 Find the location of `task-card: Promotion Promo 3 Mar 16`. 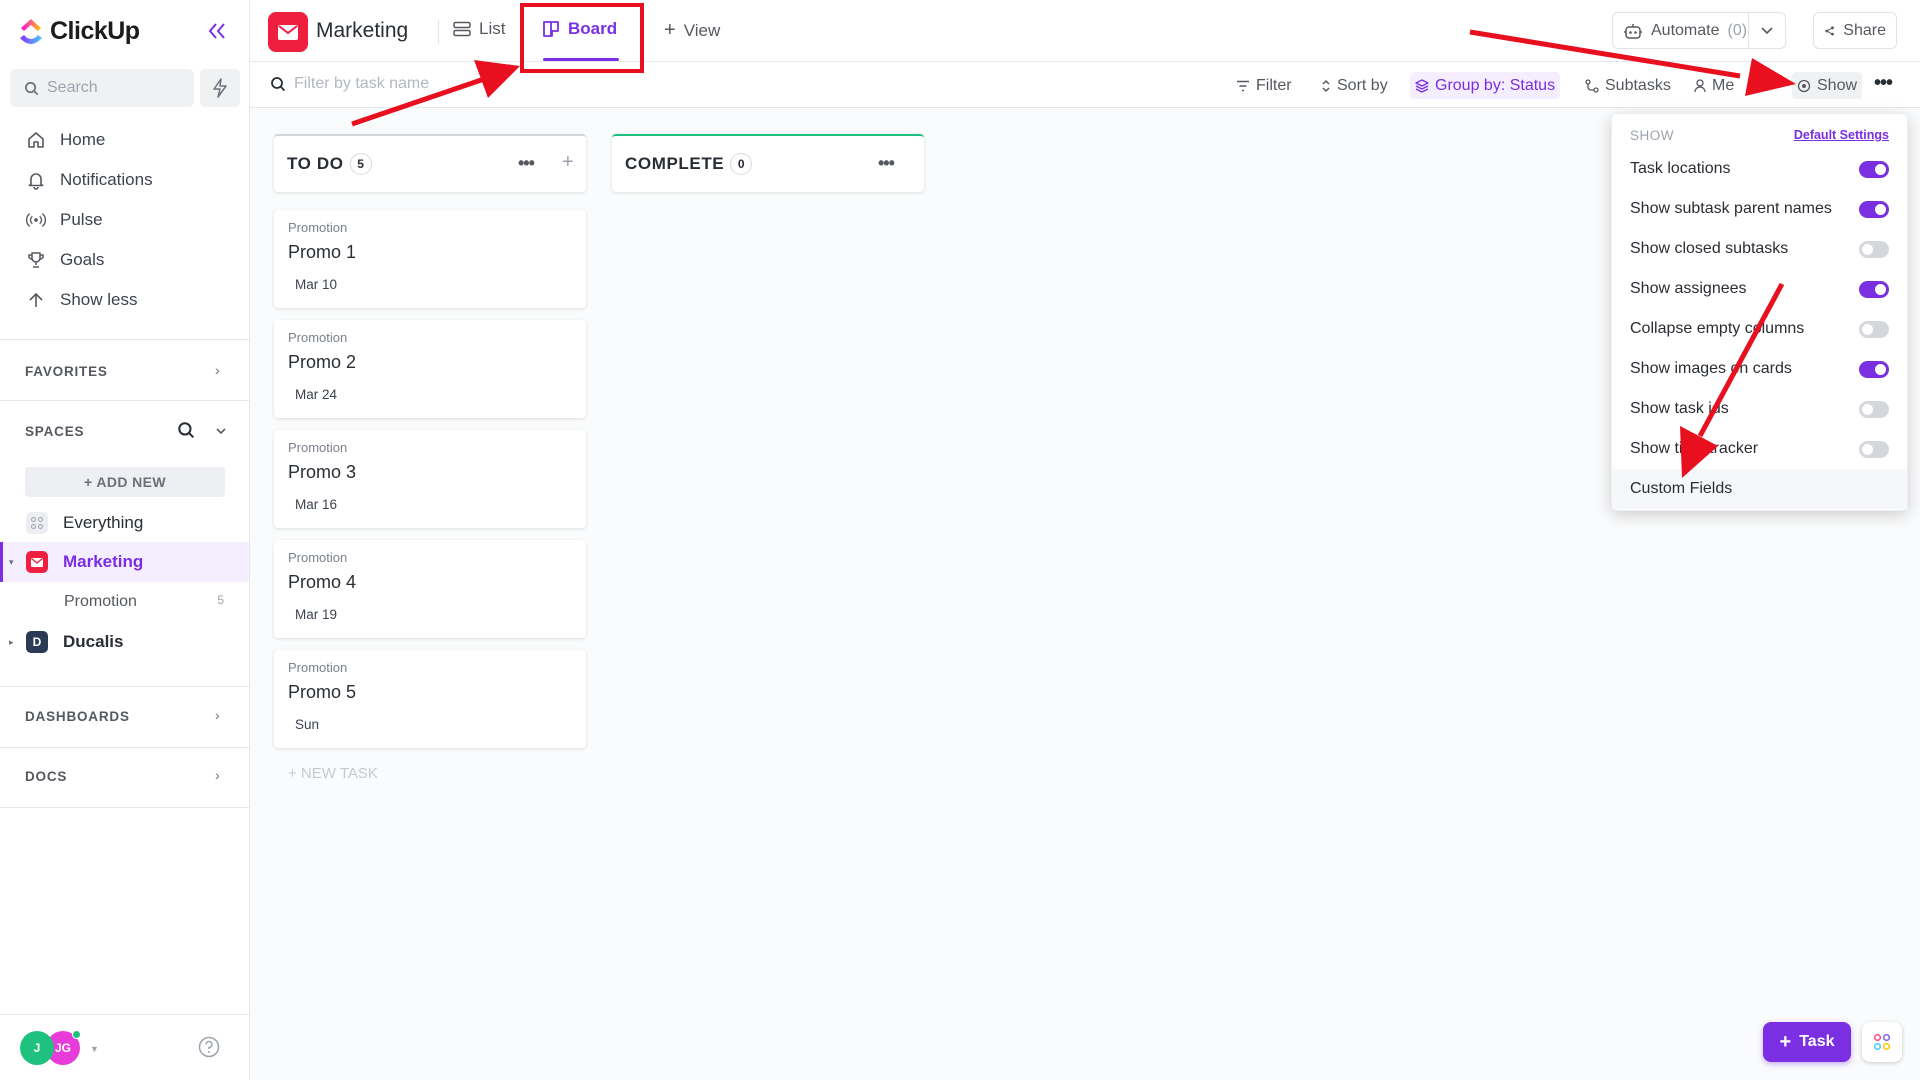

task-card: Promotion Promo 3 Mar 16 is located at coordinates (430, 479).